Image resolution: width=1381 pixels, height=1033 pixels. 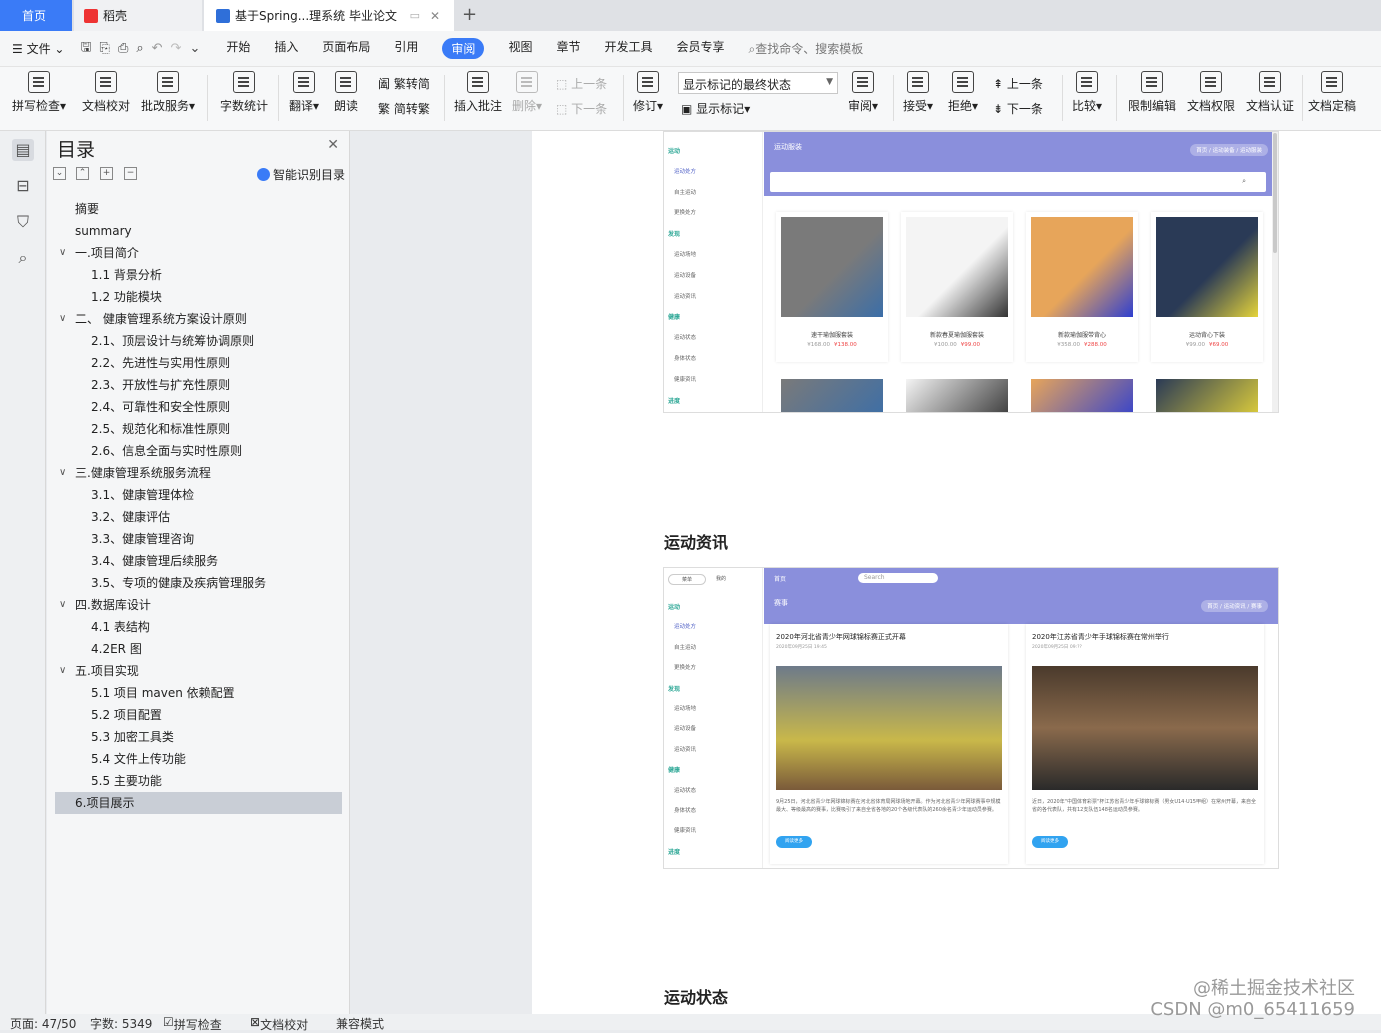 What do you see at coordinates (23, 150) in the screenshot?
I see `toc-icon: ▤` at bounding box center [23, 150].